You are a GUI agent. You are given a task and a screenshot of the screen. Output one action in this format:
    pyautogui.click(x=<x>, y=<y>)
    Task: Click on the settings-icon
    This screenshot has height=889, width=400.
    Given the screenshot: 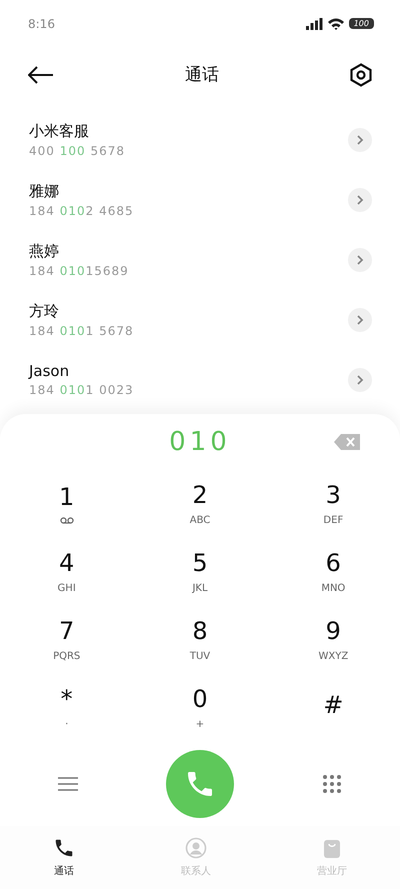 What is the action you would take?
    pyautogui.click(x=361, y=74)
    